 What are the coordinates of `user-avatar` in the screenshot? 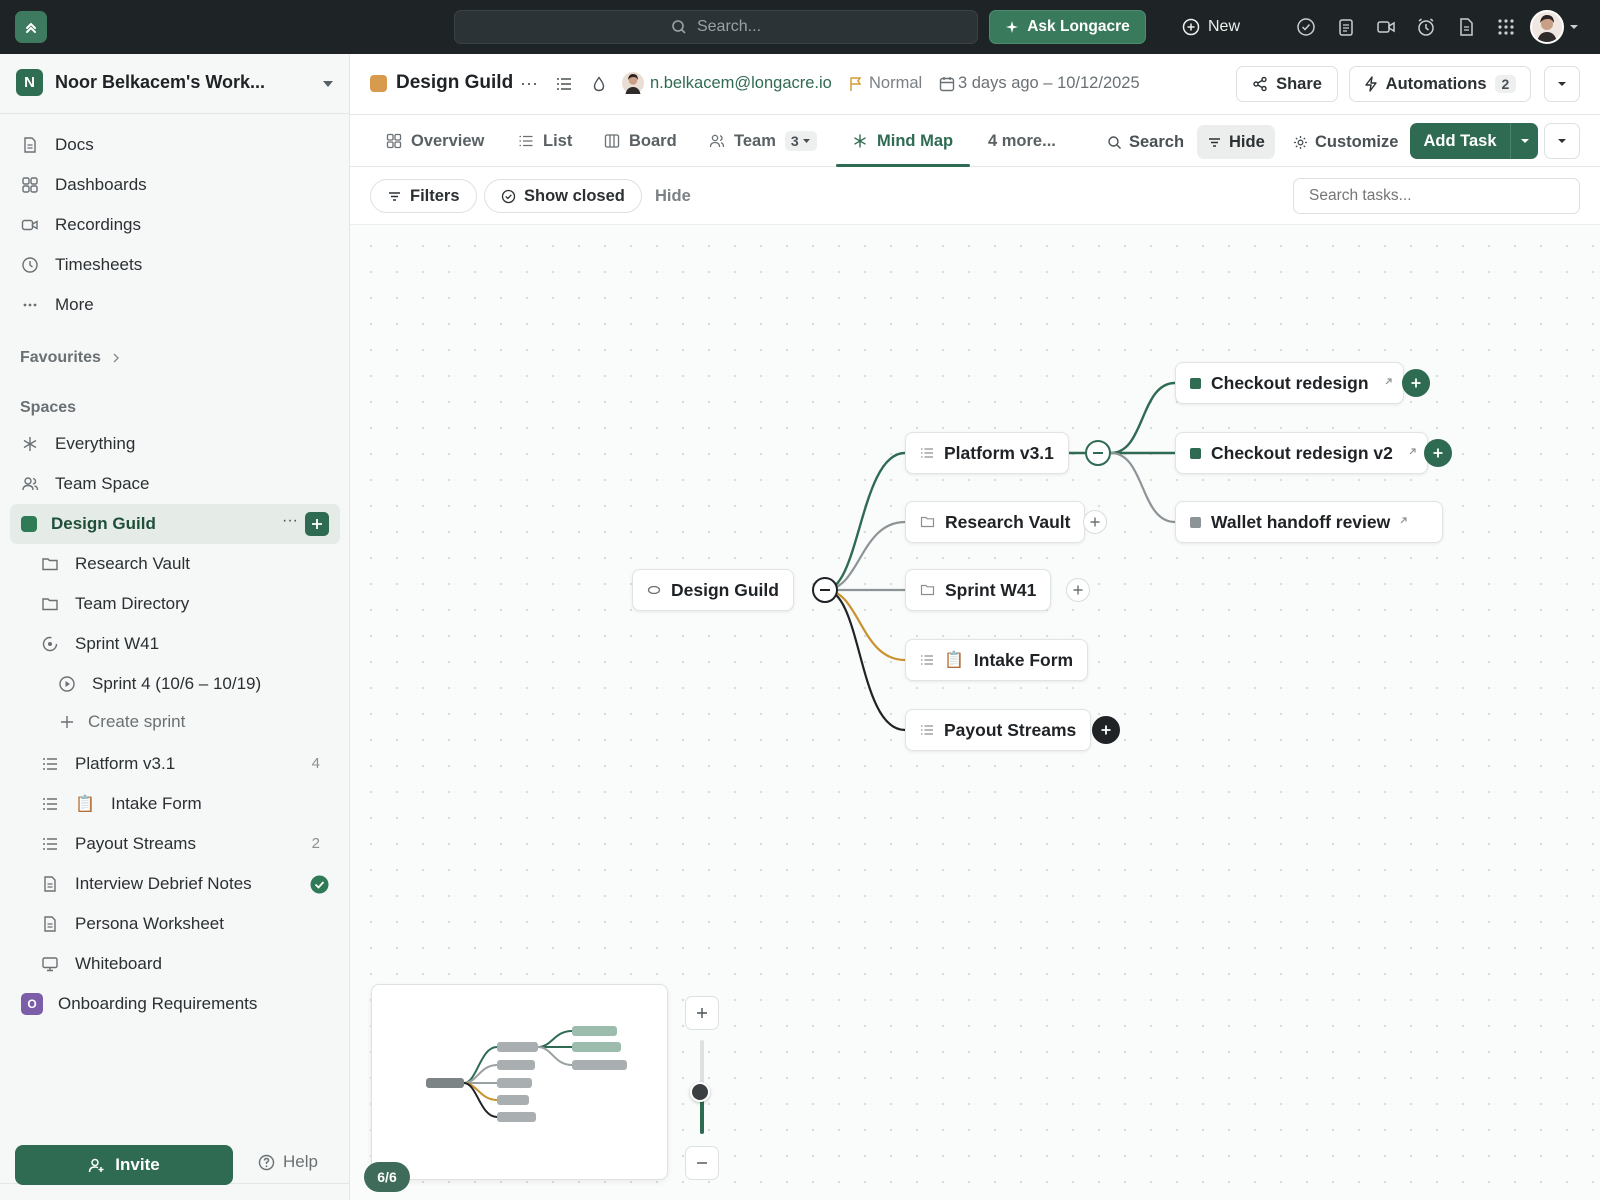 It's located at (1547, 27).